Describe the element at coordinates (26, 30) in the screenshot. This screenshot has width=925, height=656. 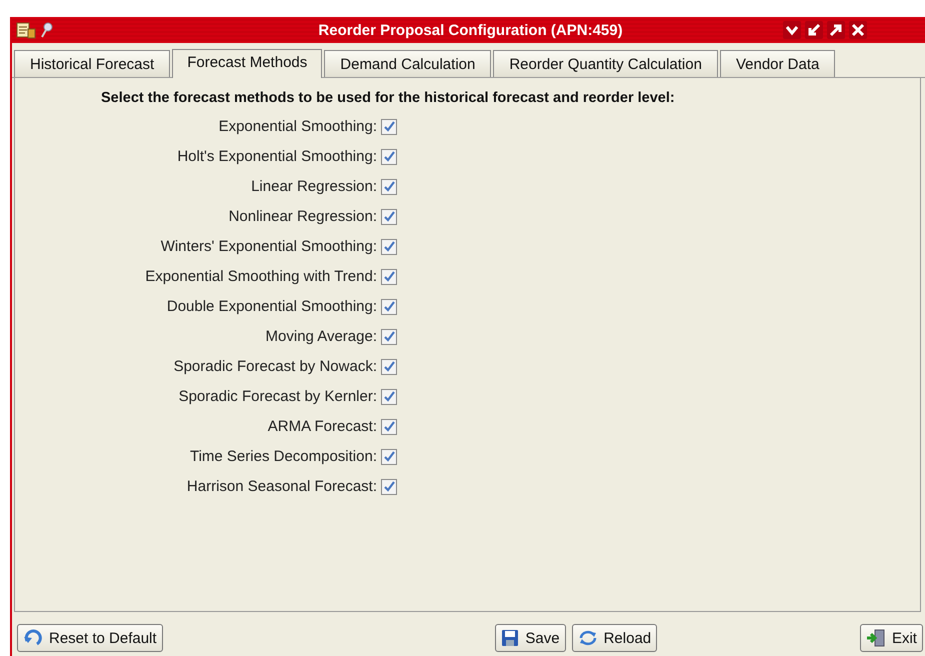
I see `document-icon` at that location.